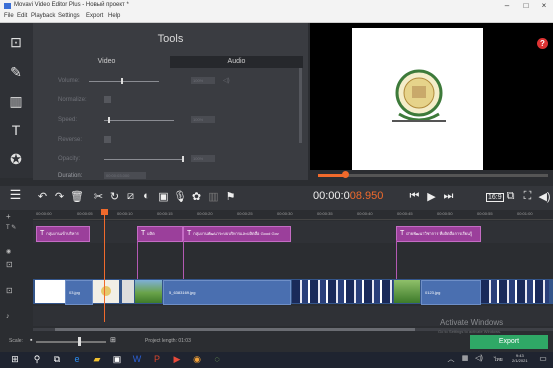 Image resolution: width=553 pixels, height=368 pixels. Describe the element at coordinates (146, 196) in the screenshot. I see `color-adjust-icon: ◐` at that location.